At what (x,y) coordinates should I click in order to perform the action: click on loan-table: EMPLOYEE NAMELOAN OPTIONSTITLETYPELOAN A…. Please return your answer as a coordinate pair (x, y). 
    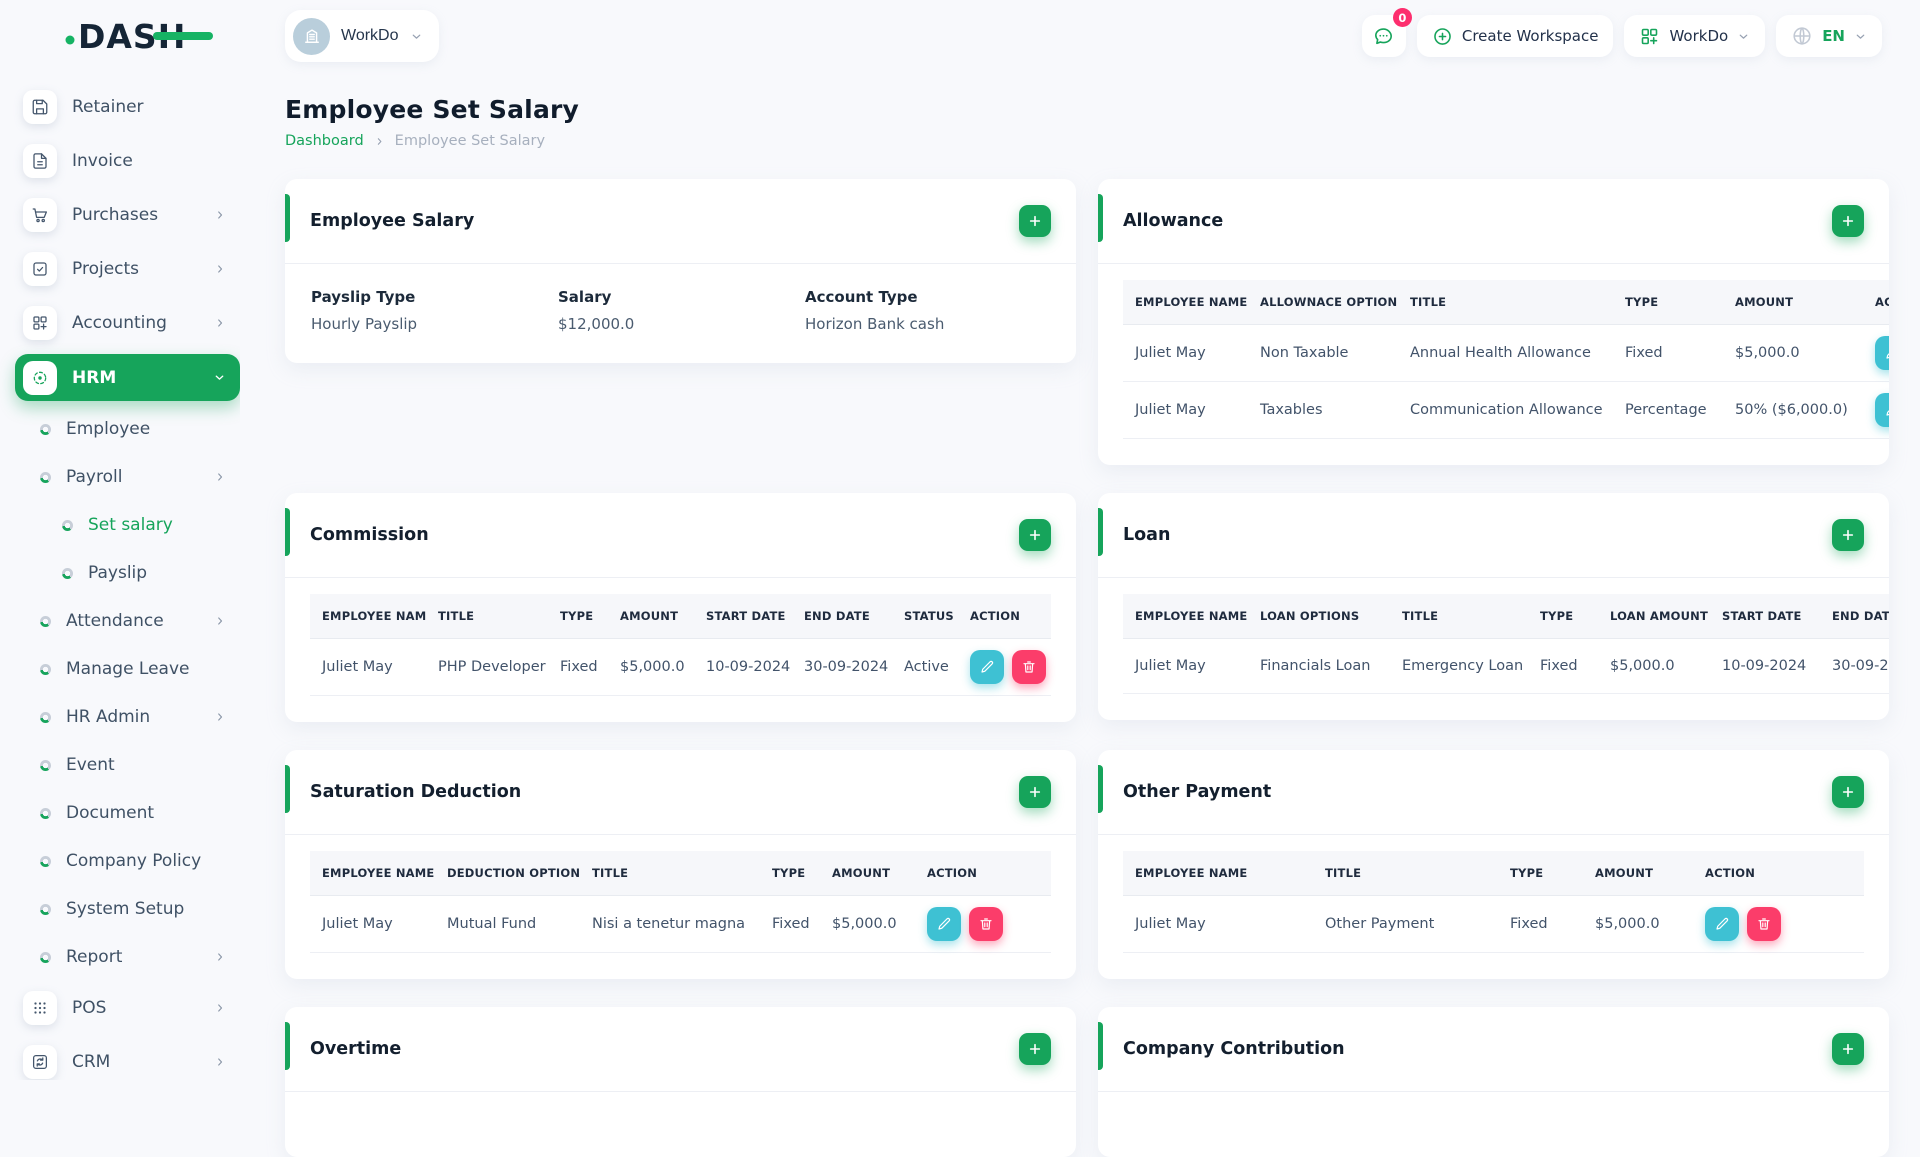
    Looking at the image, I should click on (1506, 644).